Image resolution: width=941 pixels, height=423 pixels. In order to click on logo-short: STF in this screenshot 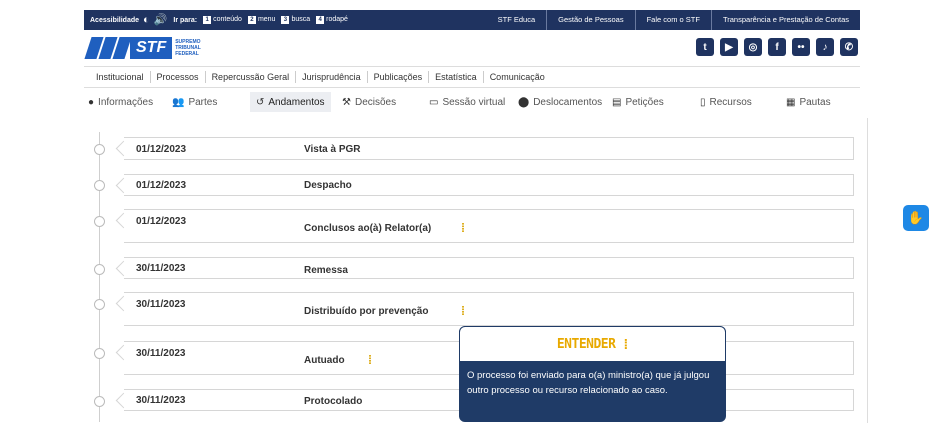, I will do `click(151, 48)`.